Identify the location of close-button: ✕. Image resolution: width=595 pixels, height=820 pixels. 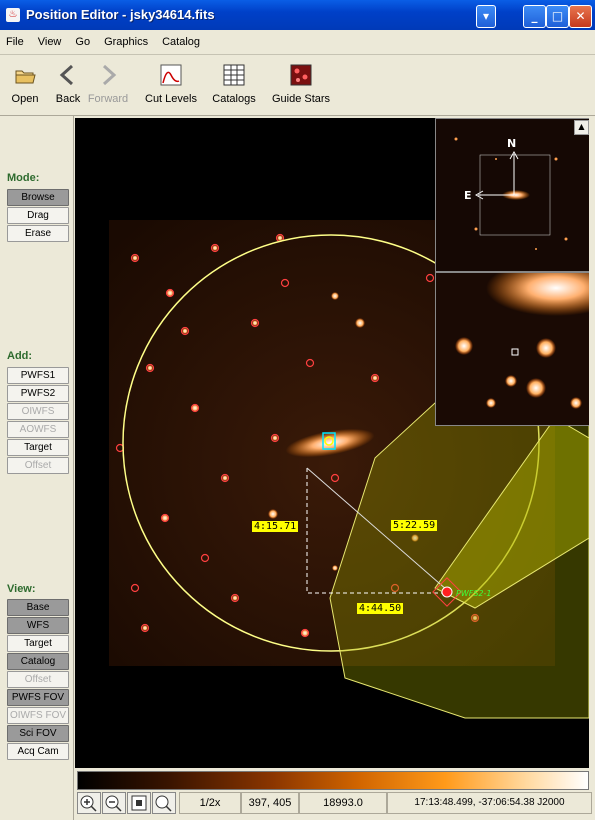
(580, 16).